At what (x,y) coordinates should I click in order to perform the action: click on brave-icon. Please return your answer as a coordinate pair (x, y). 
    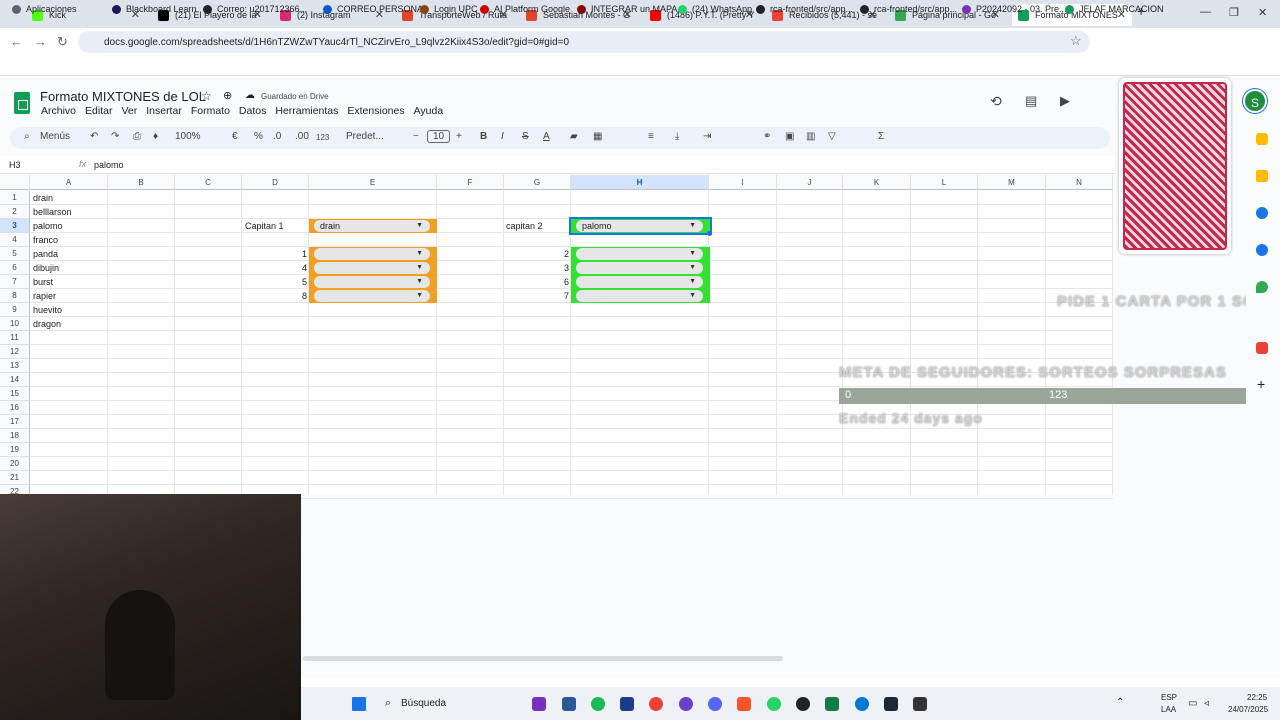
    Looking at the image, I should click on (744, 704).